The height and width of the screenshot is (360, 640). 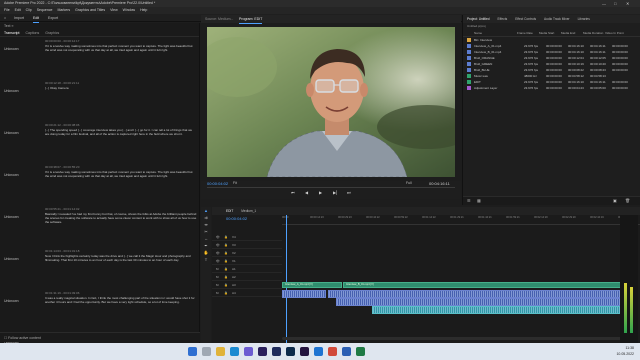 What do you see at coordinates (336, 192) in the screenshot?
I see `frame-forward-icon: ▶▏` at bounding box center [336, 192].